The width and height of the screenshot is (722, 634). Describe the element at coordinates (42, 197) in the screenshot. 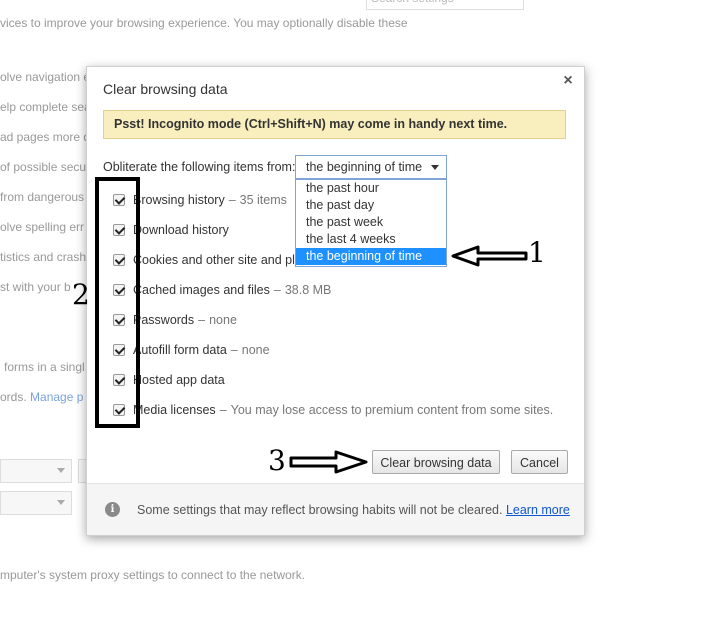

I see `bg-text-line: from dangerous` at that location.